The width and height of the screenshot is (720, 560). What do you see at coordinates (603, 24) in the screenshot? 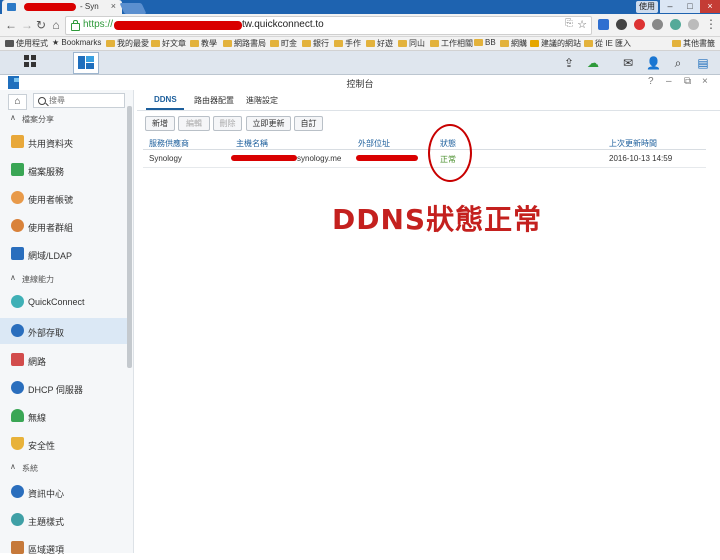
I see `extension-translate-icon` at bounding box center [603, 24].